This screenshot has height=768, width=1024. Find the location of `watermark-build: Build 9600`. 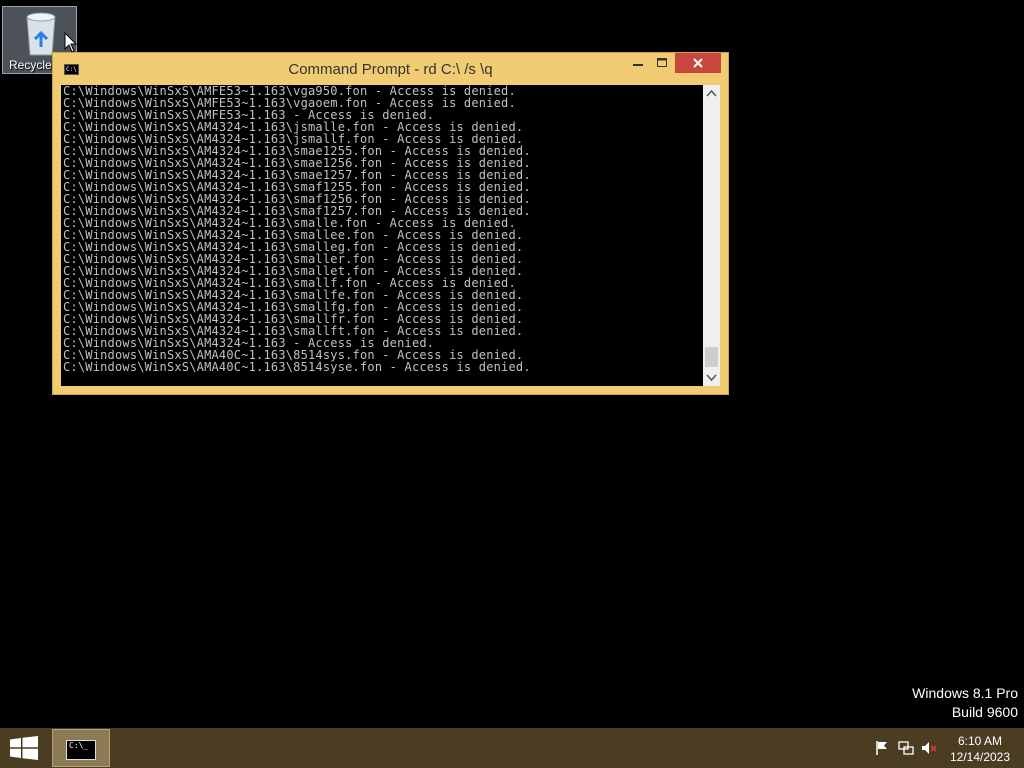

watermark-build: Build 9600 is located at coordinates (984, 712).